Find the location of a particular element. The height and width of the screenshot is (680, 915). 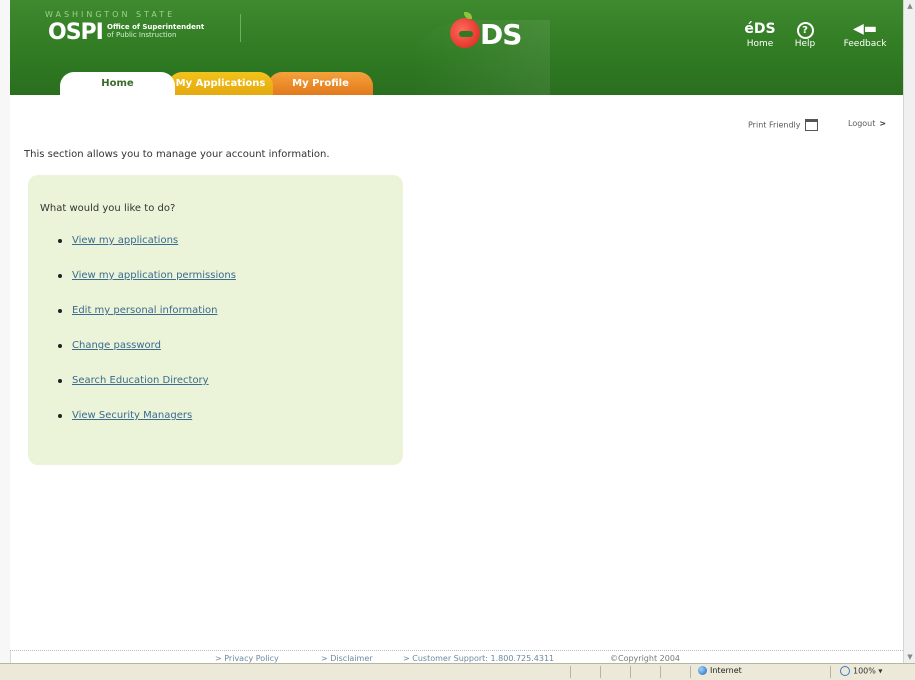

ospi-public-text: of Public Instruction is located at coordinates (142, 35).